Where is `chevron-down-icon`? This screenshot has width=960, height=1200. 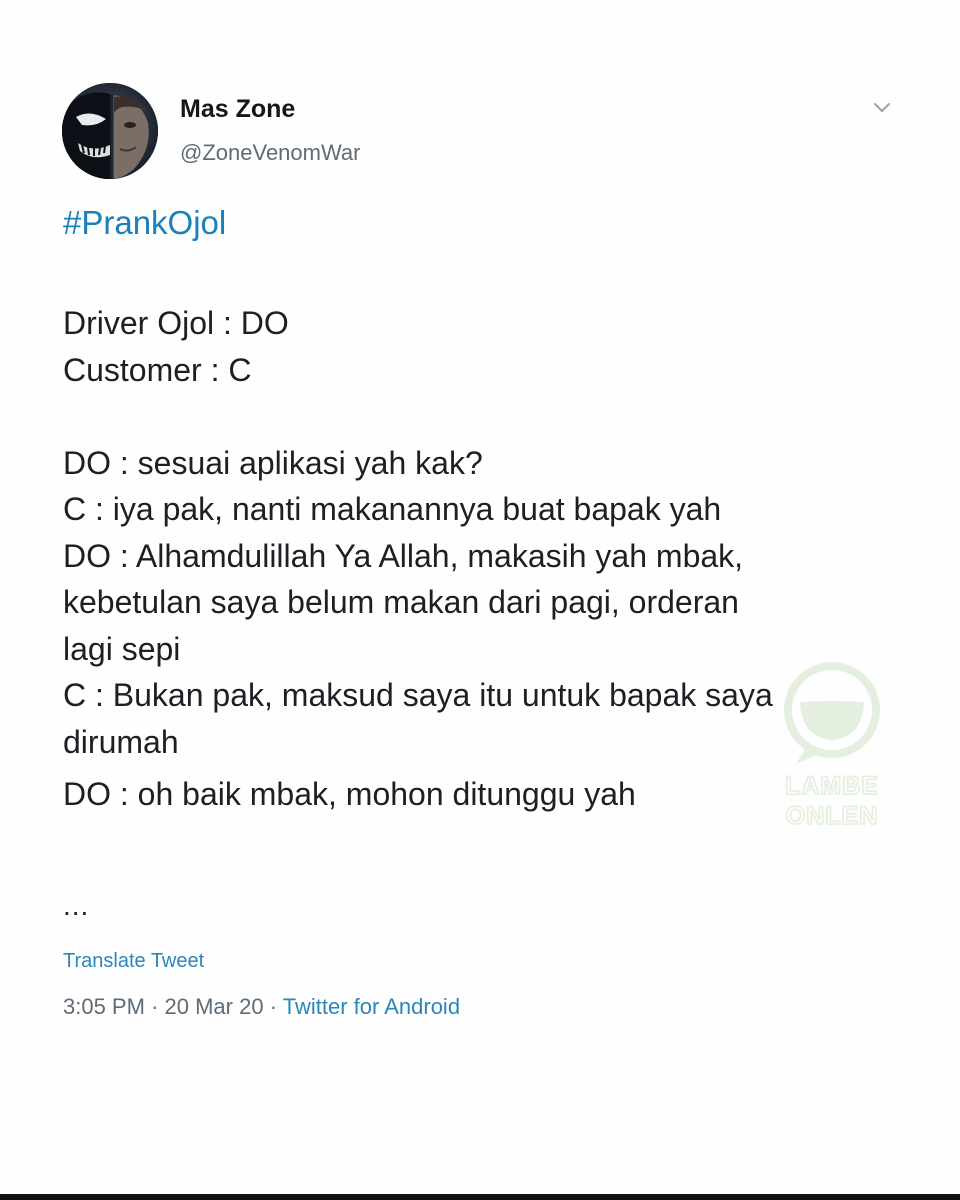 chevron-down-icon is located at coordinates (882, 108).